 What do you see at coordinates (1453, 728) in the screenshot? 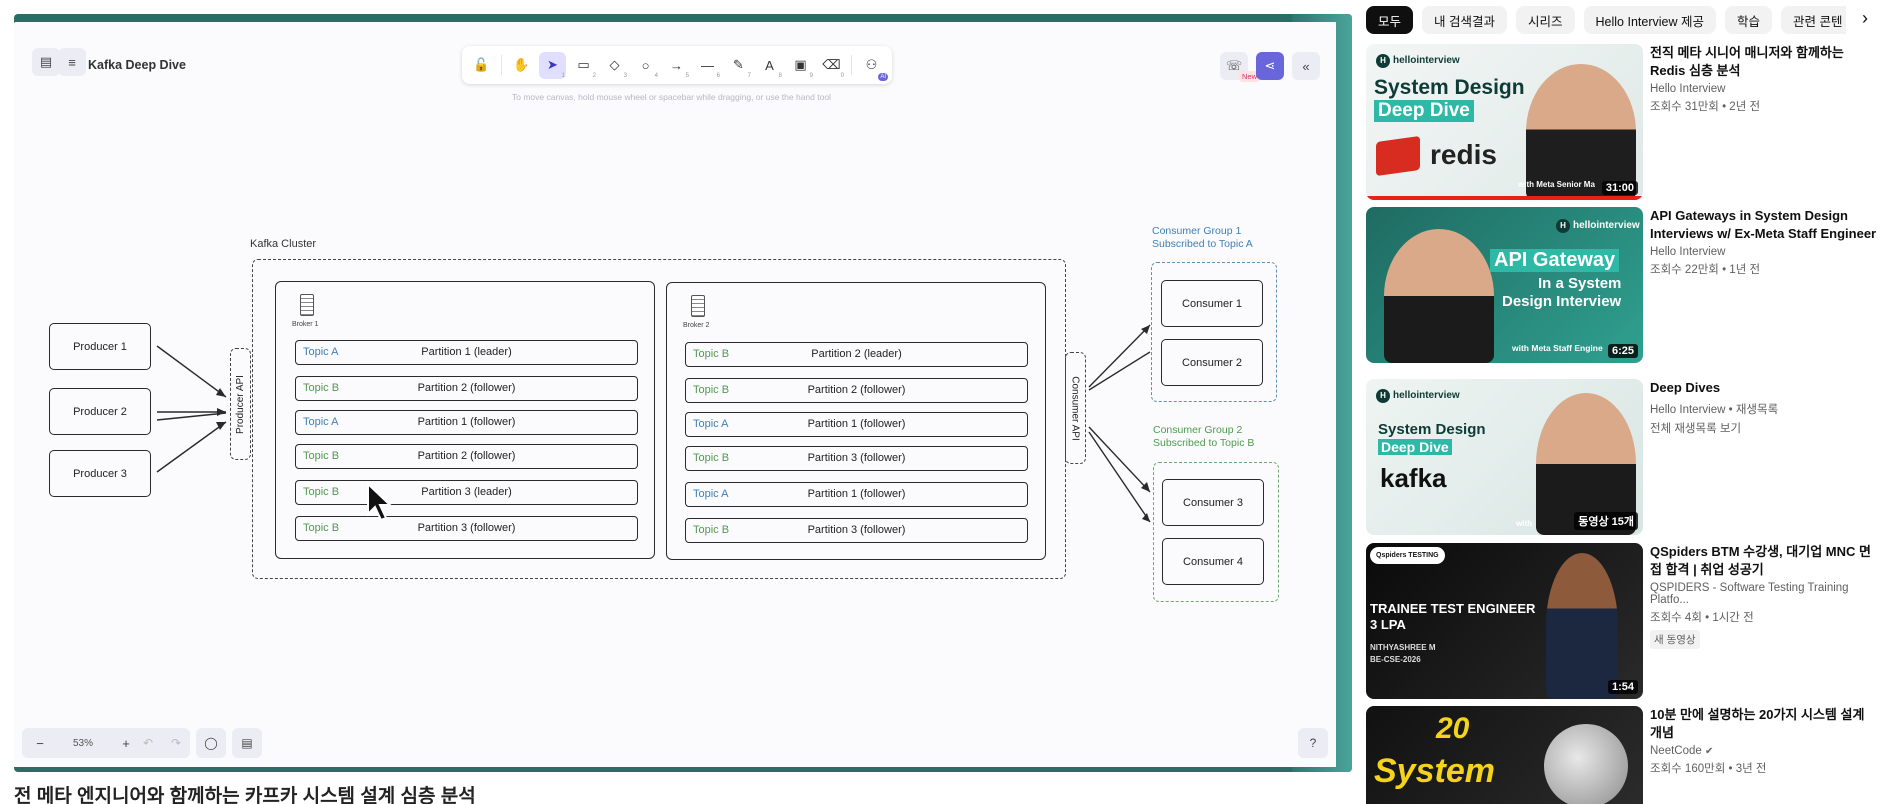
I see `thumb-line1: 20` at bounding box center [1453, 728].